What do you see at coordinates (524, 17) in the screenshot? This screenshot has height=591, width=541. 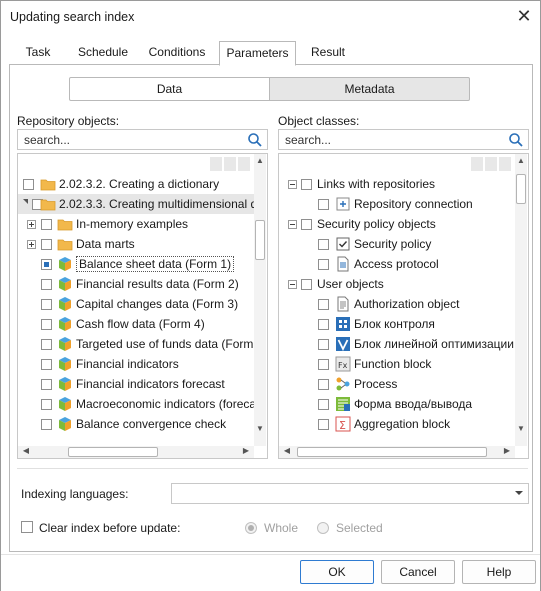 I see `close-icon: ✕` at bounding box center [524, 17].